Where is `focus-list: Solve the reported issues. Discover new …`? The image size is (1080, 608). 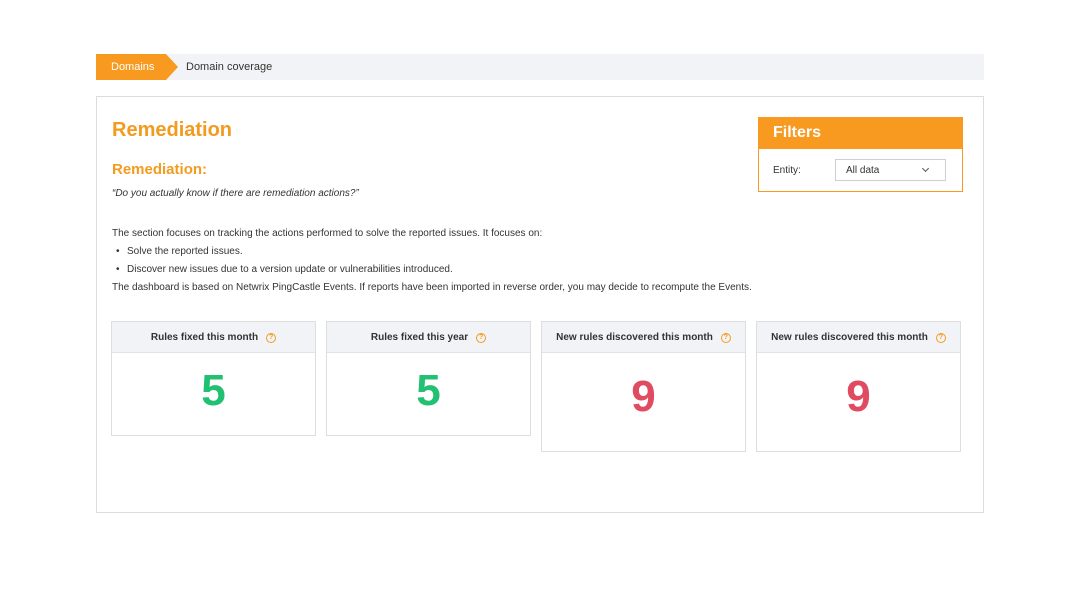 focus-list: Solve the reported issues. Discover new … is located at coordinates (282, 264).